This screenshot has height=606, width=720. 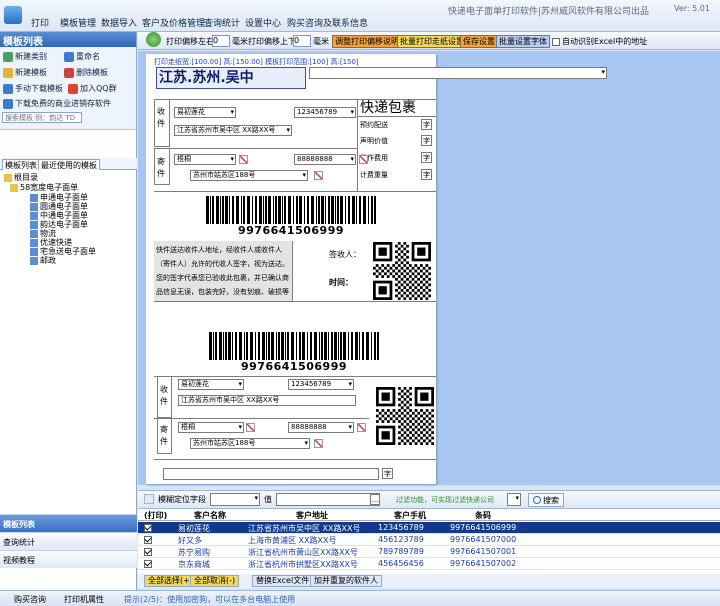 I want to click on barcode-number-top: 9976641506999, so click(x=291, y=230).